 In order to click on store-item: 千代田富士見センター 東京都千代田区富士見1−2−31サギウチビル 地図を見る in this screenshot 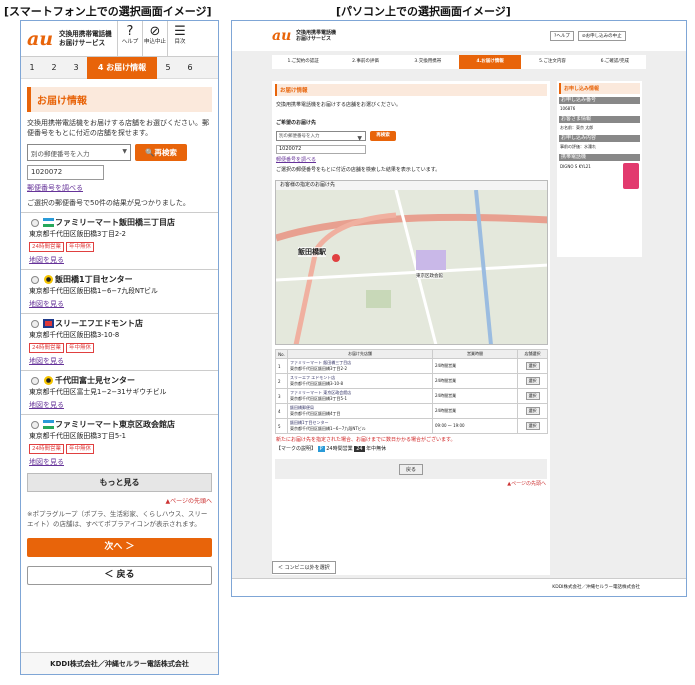, I will do `click(119, 392)`.